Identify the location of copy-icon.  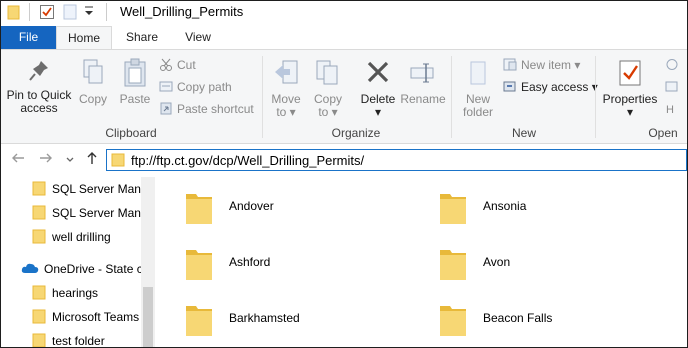
(93, 71).